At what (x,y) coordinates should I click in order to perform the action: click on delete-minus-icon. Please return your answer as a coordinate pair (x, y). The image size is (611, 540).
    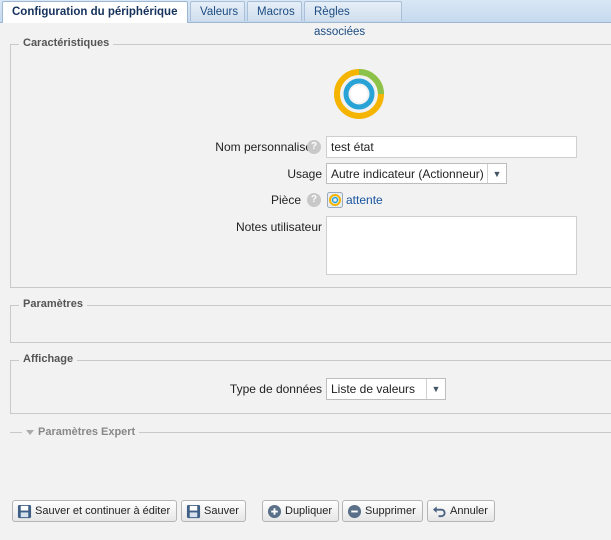
    Looking at the image, I should click on (354, 511).